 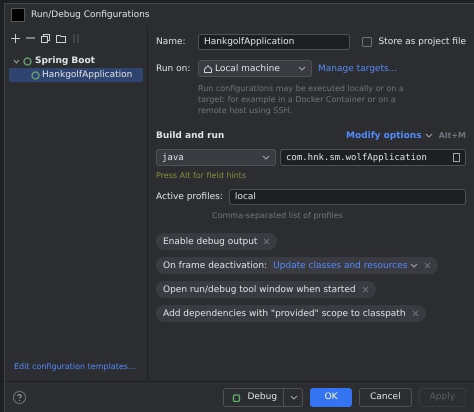 I want to click on modify-options-link: Modify options, so click(x=389, y=135).